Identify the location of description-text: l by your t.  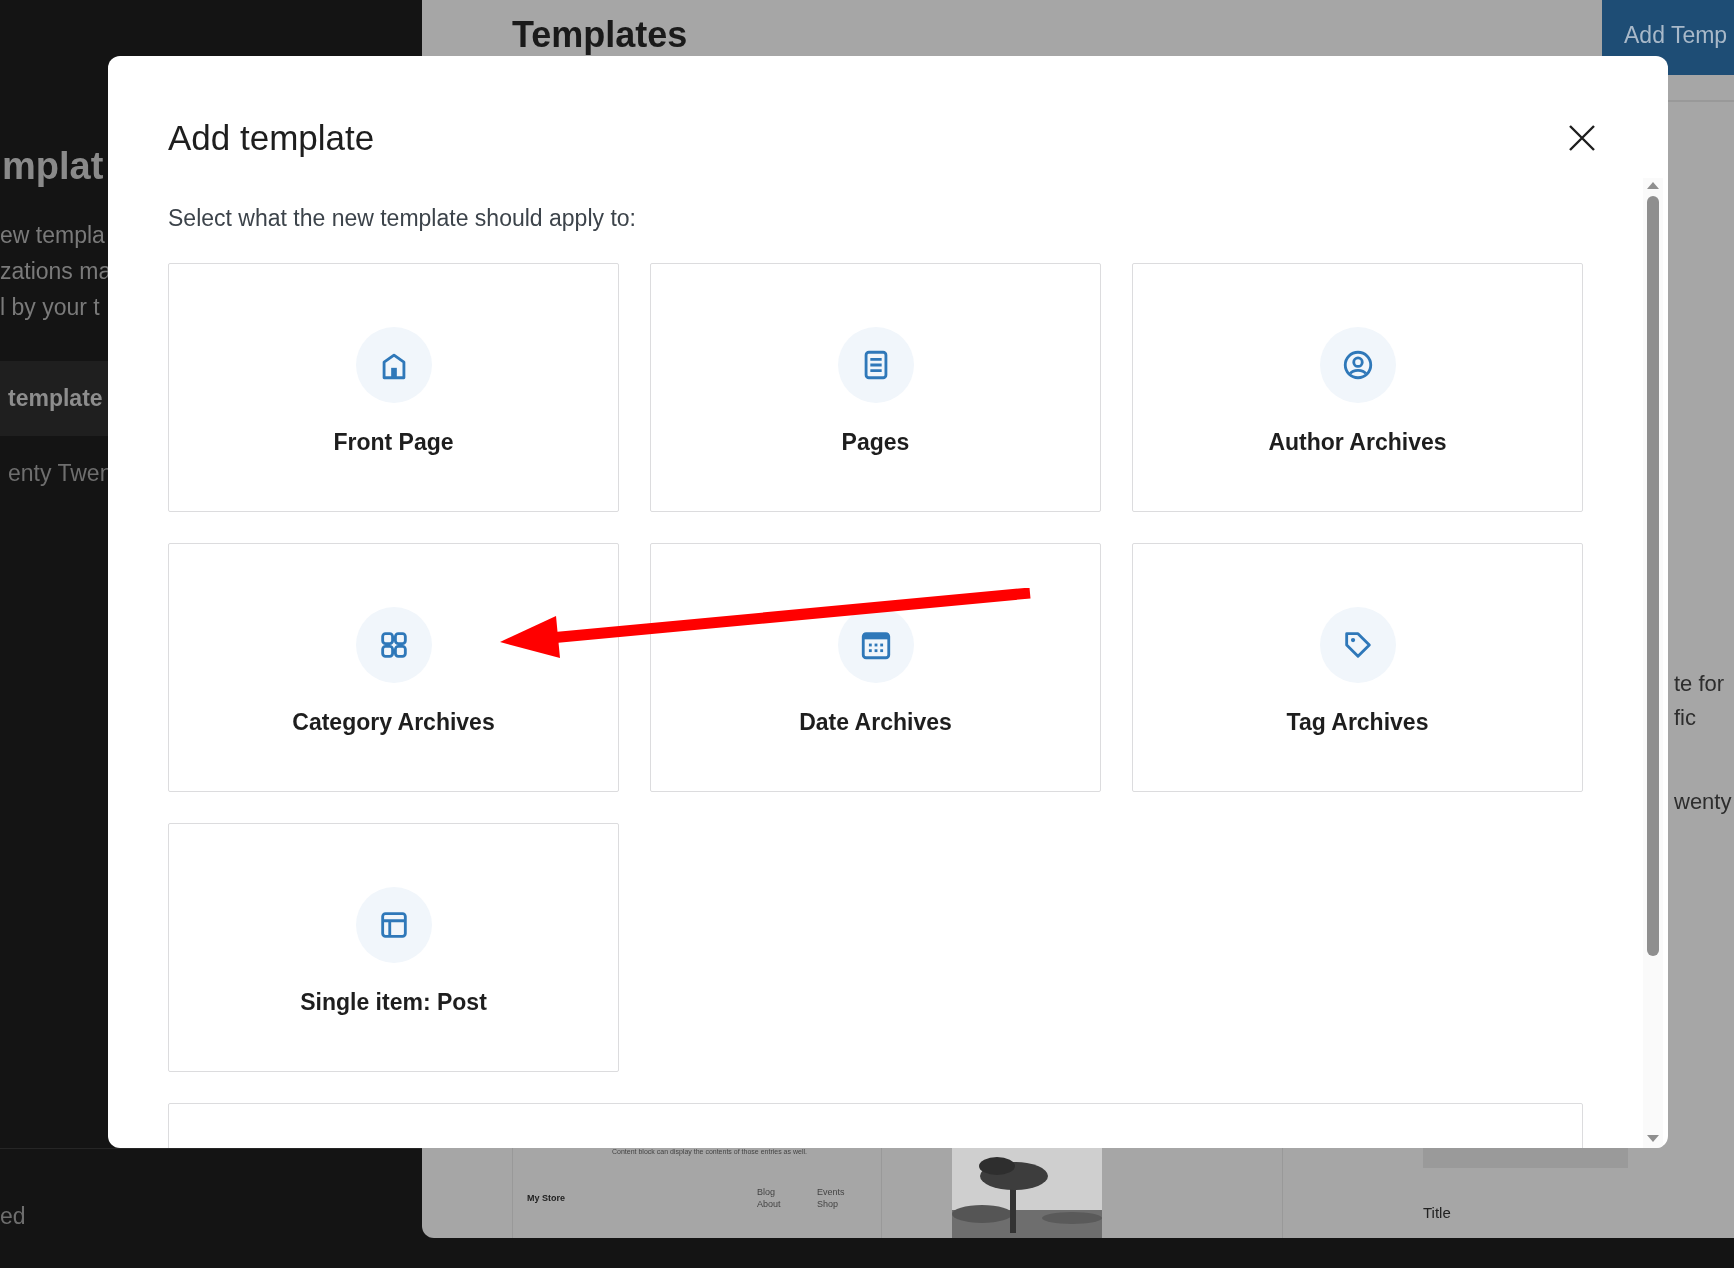
(50, 307).